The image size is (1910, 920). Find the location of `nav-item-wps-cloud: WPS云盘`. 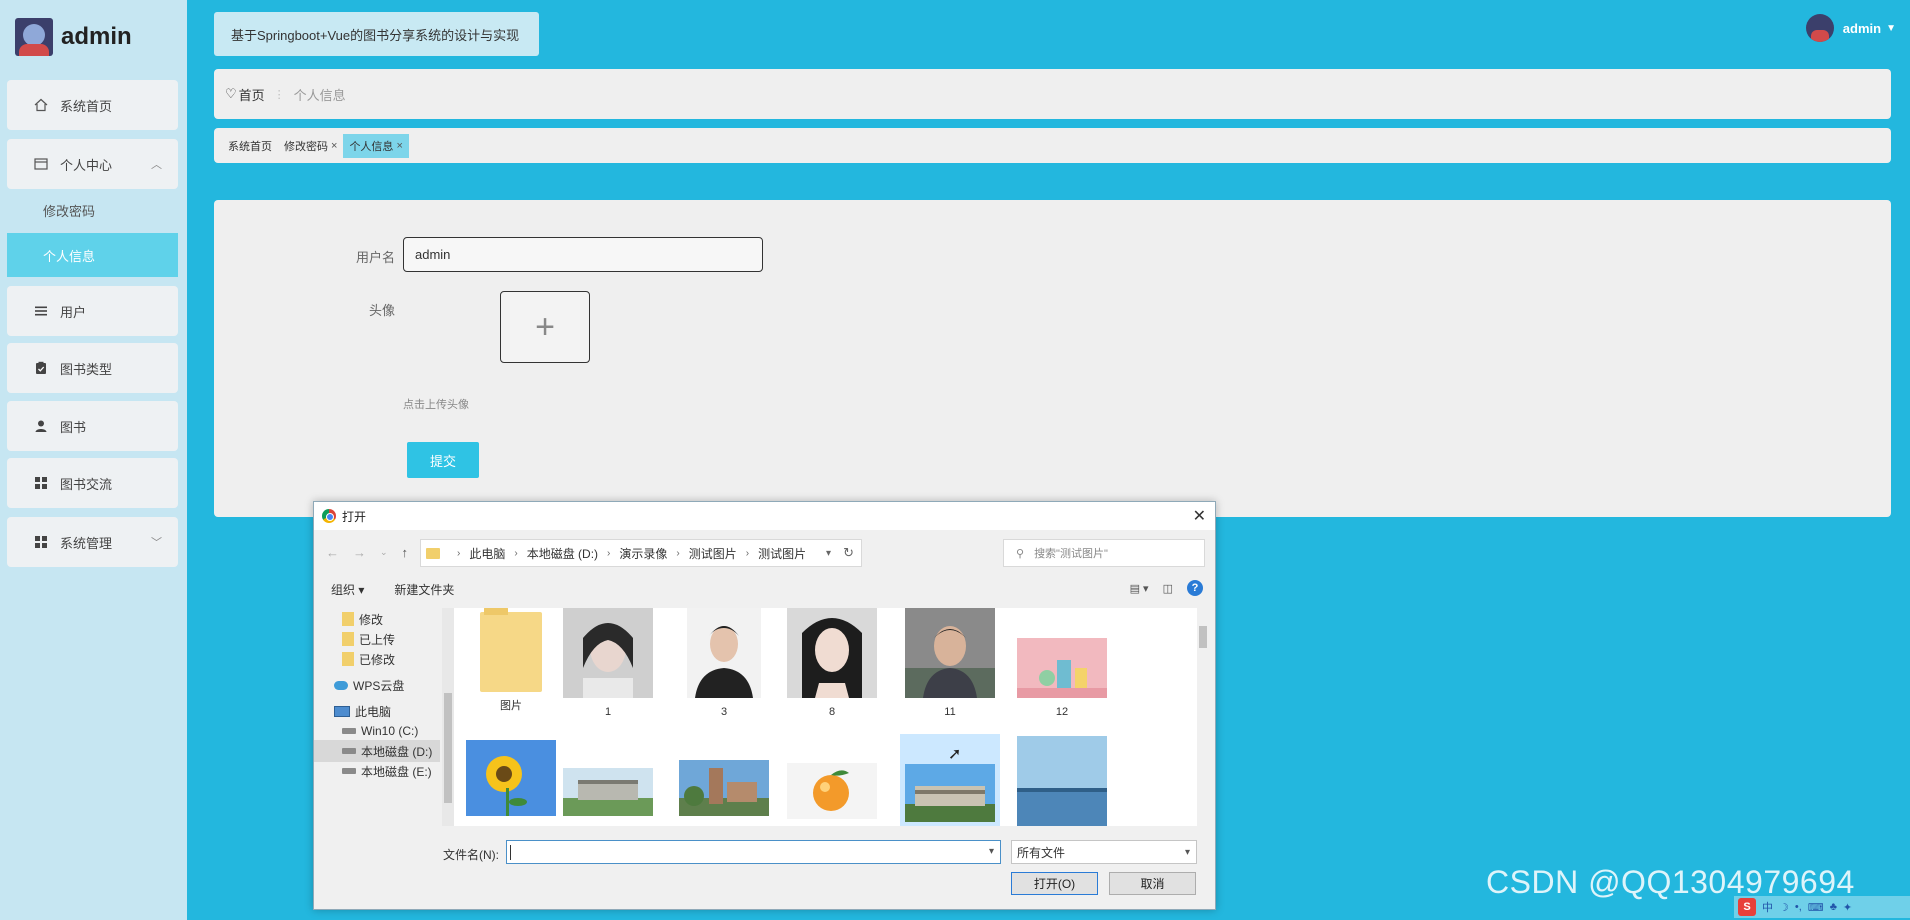

nav-item-wps-cloud: WPS云盘 is located at coordinates (377, 685).